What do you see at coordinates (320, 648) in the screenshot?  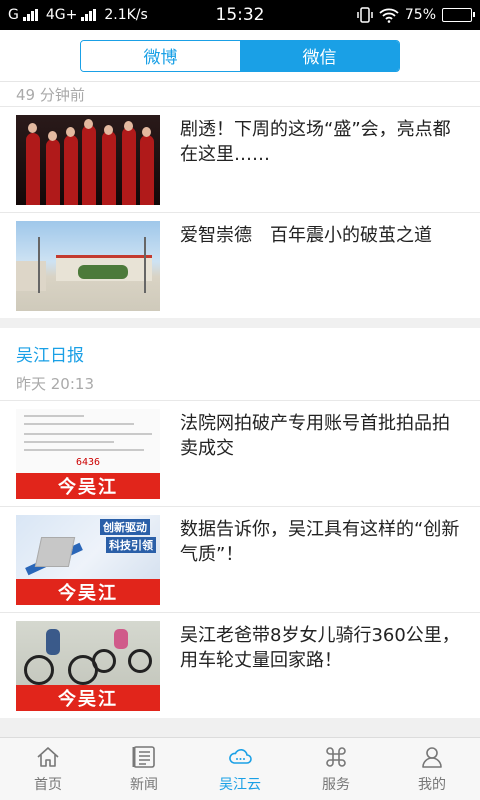 I see `article-title: 吴江老爸带8岁女儿骑行360公里，用车轮丈量回家路！` at bounding box center [320, 648].